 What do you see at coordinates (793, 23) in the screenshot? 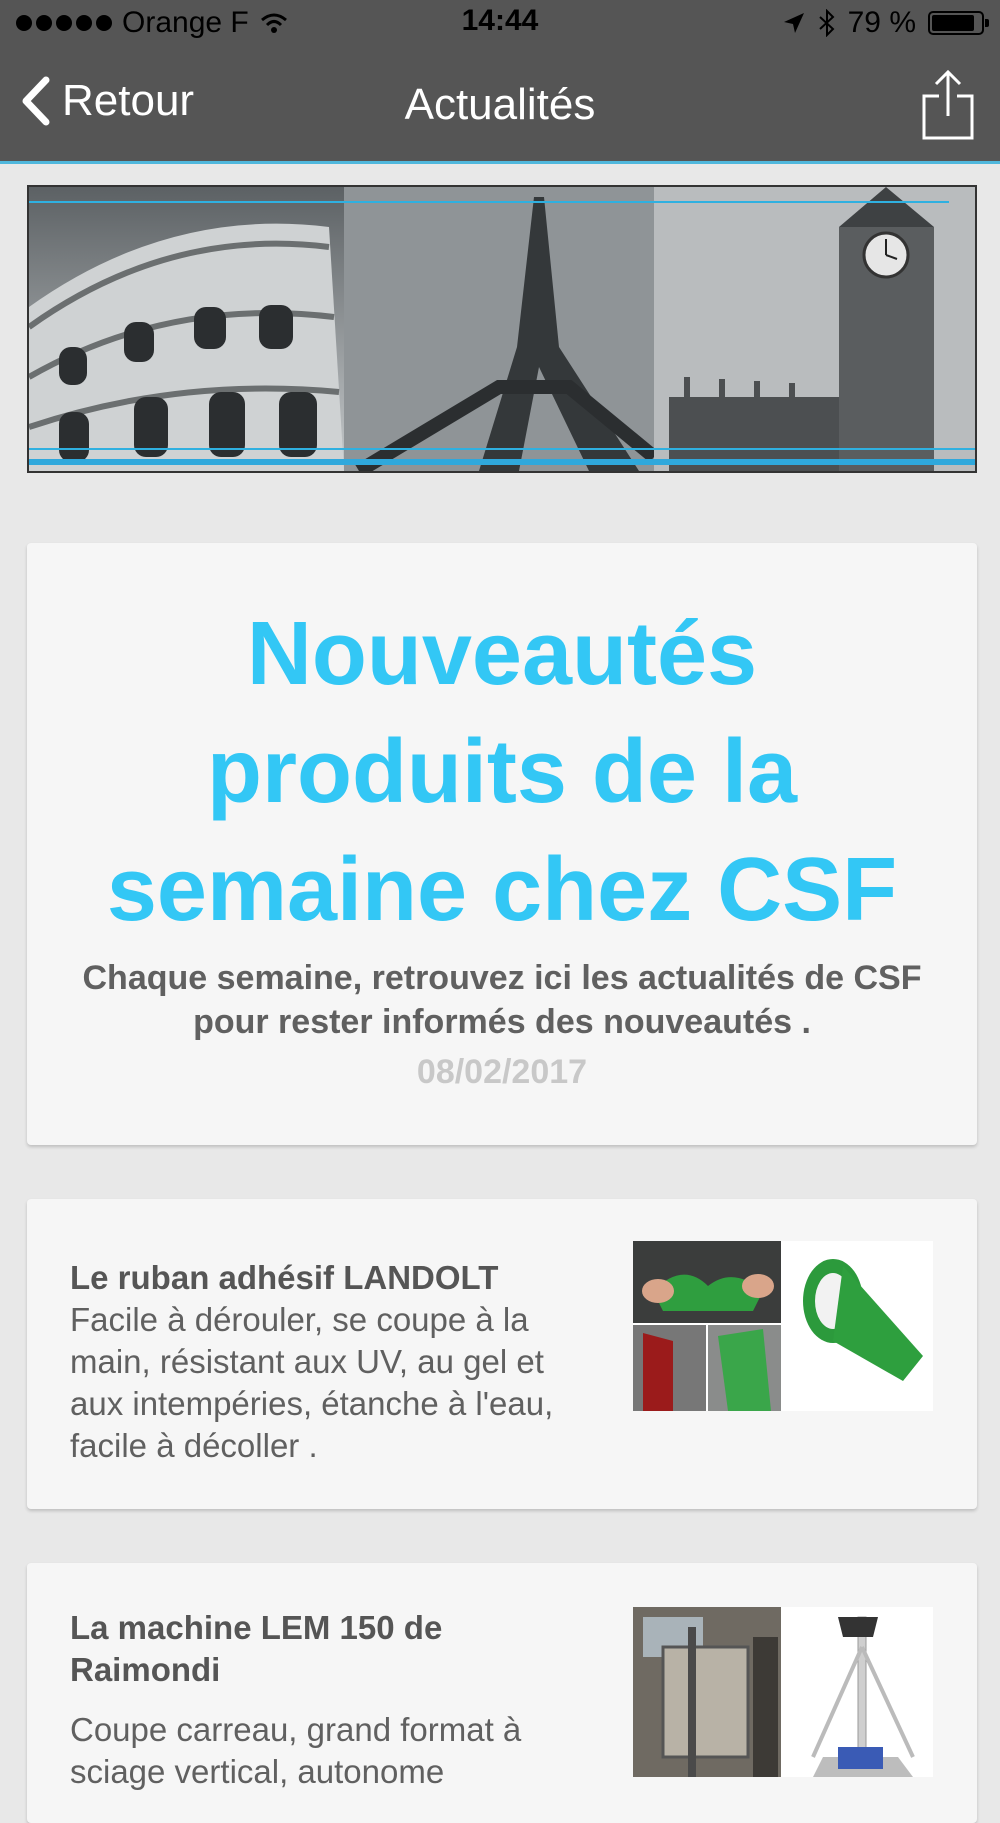
I see `location-arrow-icon` at bounding box center [793, 23].